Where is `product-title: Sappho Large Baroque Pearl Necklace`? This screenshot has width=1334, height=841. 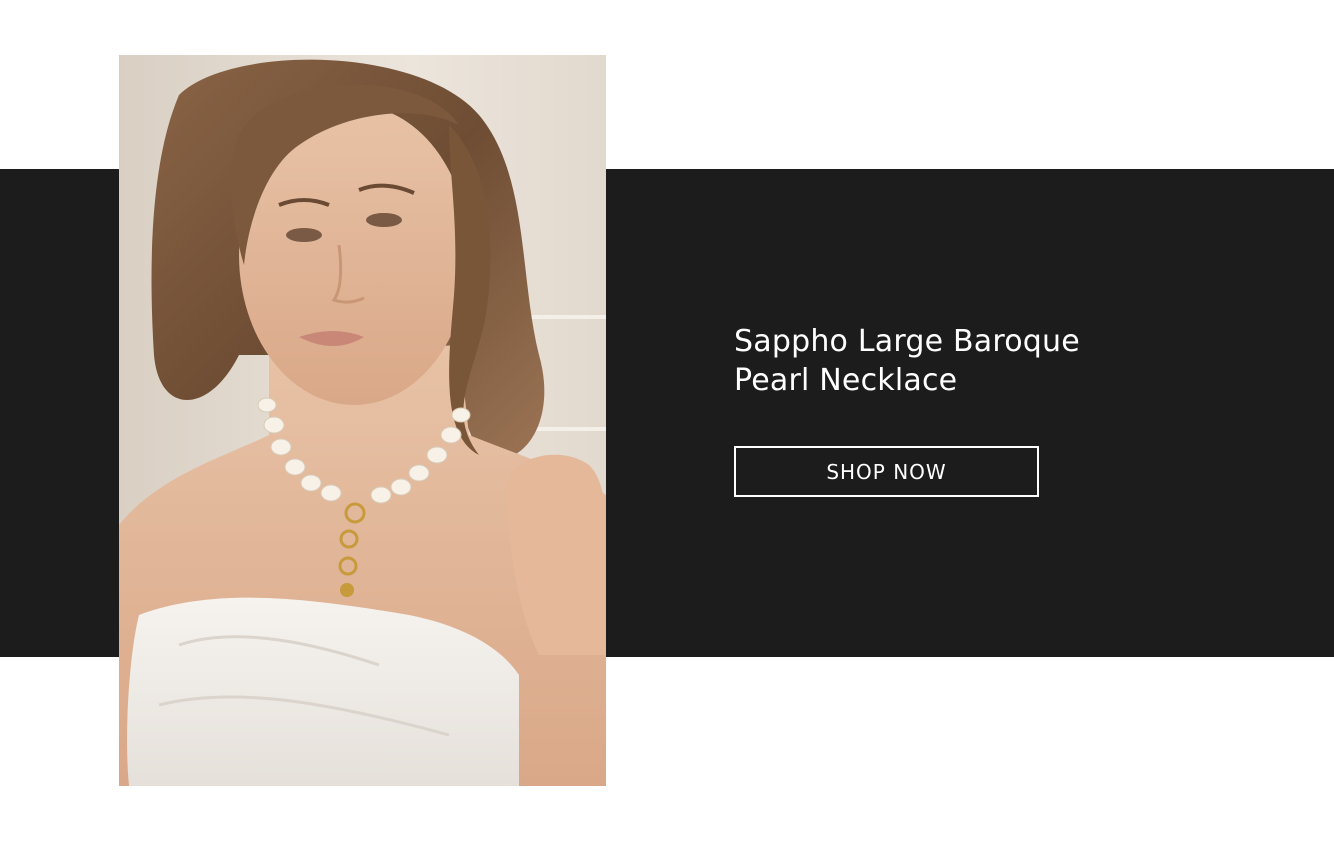
product-title: Sappho Large Baroque Pearl Necklace is located at coordinates (944, 361).